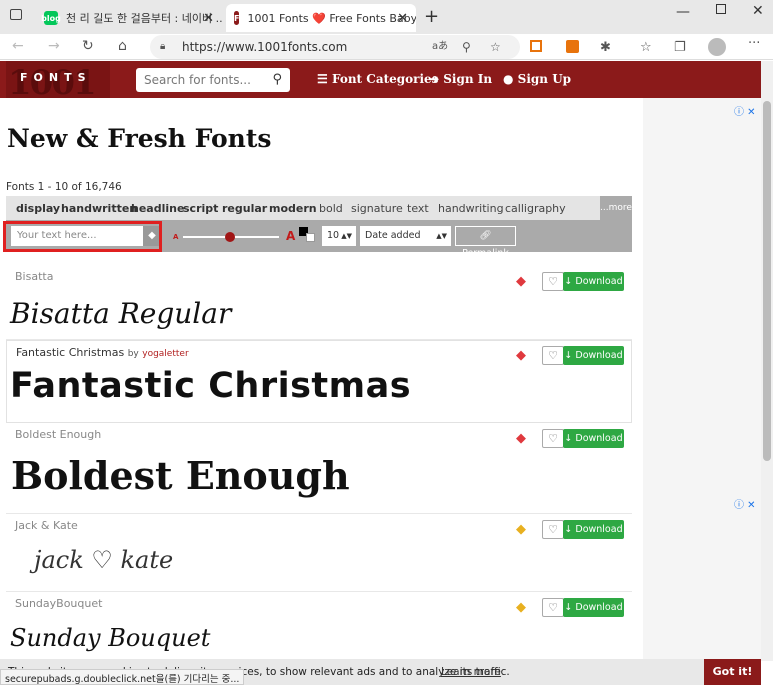  Describe the element at coordinates (139, 138) in the screenshot. I see `page-title: New & Fresh Fonts` at that location.